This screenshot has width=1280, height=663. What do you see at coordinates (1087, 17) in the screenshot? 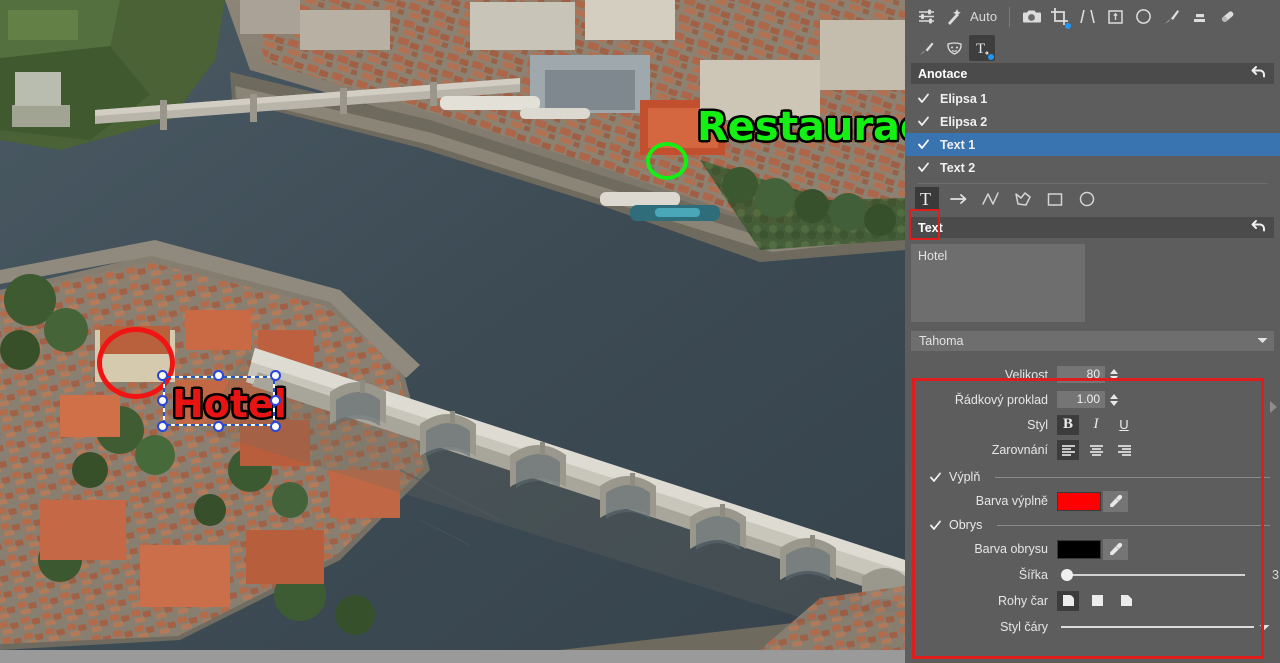
I see `perspective-icon` at bounding box center [1087, 17].